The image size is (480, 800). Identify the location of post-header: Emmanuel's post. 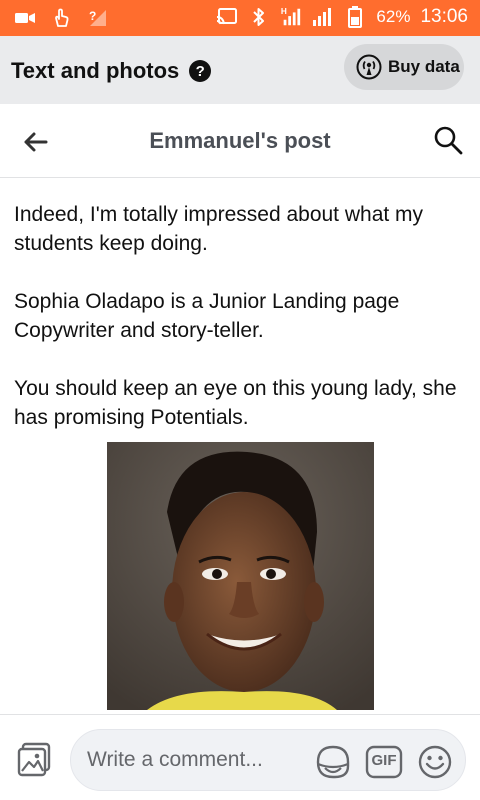
(240, 141).